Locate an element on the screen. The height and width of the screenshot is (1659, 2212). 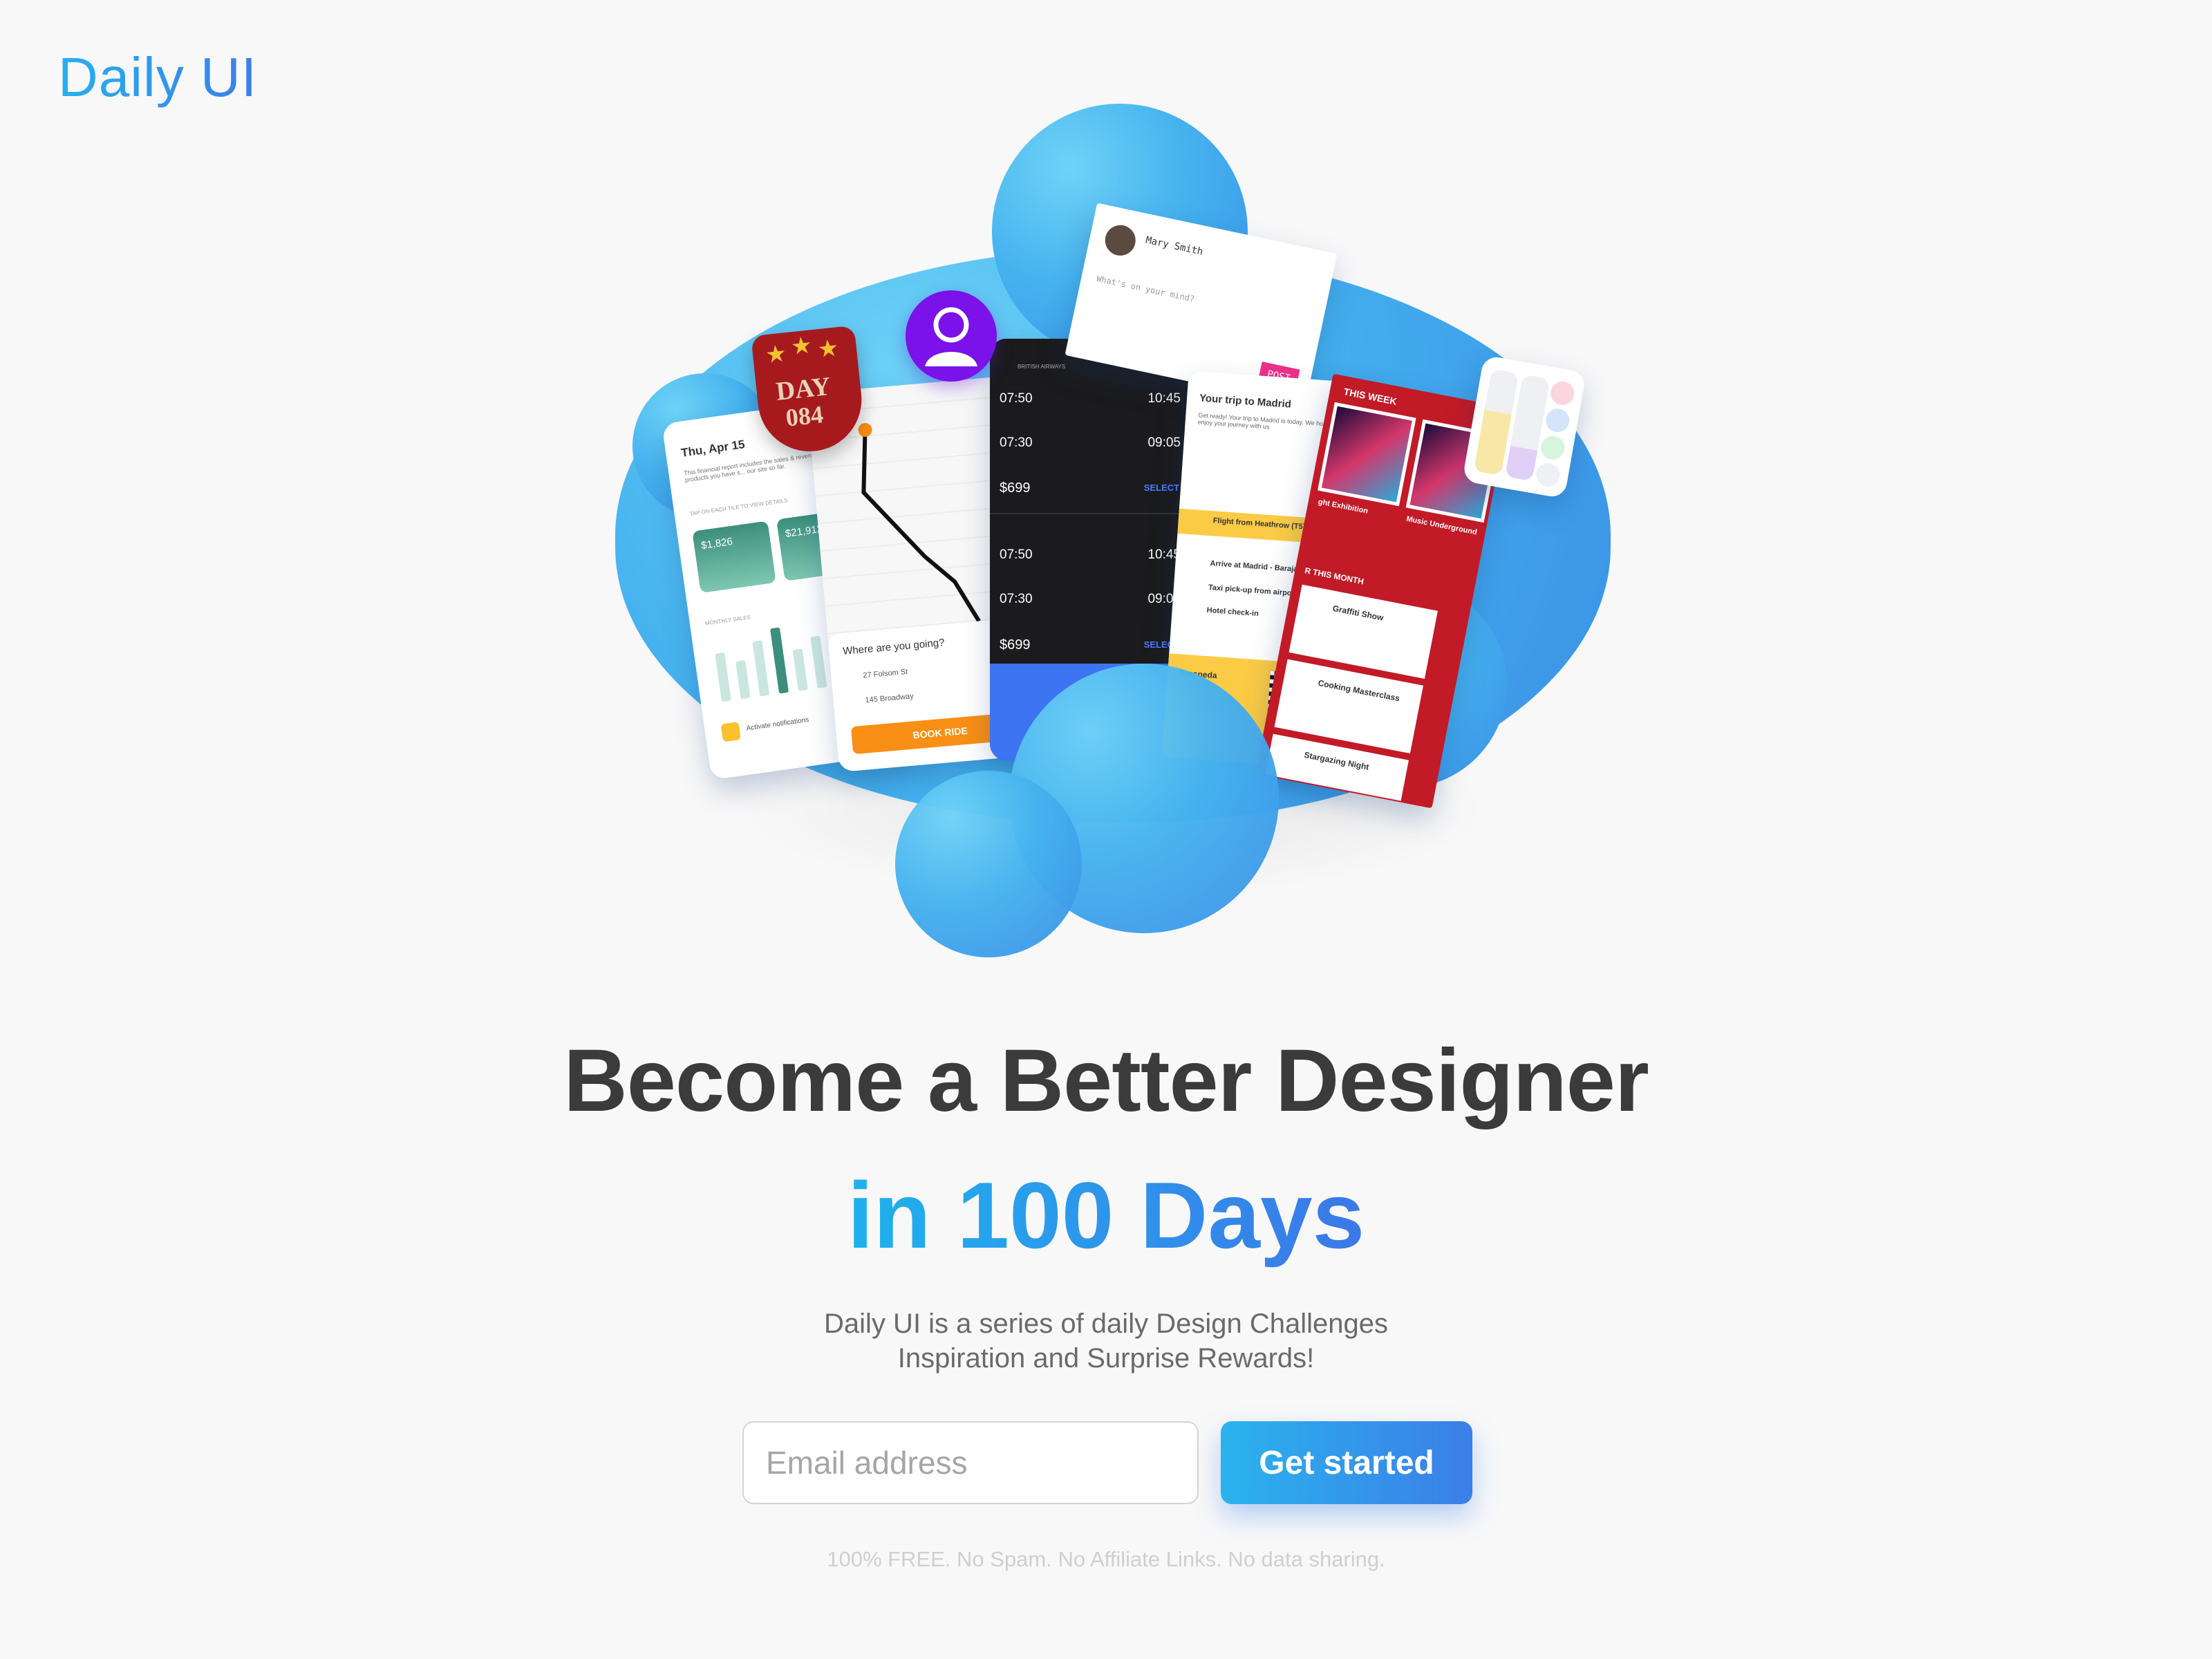
bluetooth-icon is located at coordinates (1558, 420).